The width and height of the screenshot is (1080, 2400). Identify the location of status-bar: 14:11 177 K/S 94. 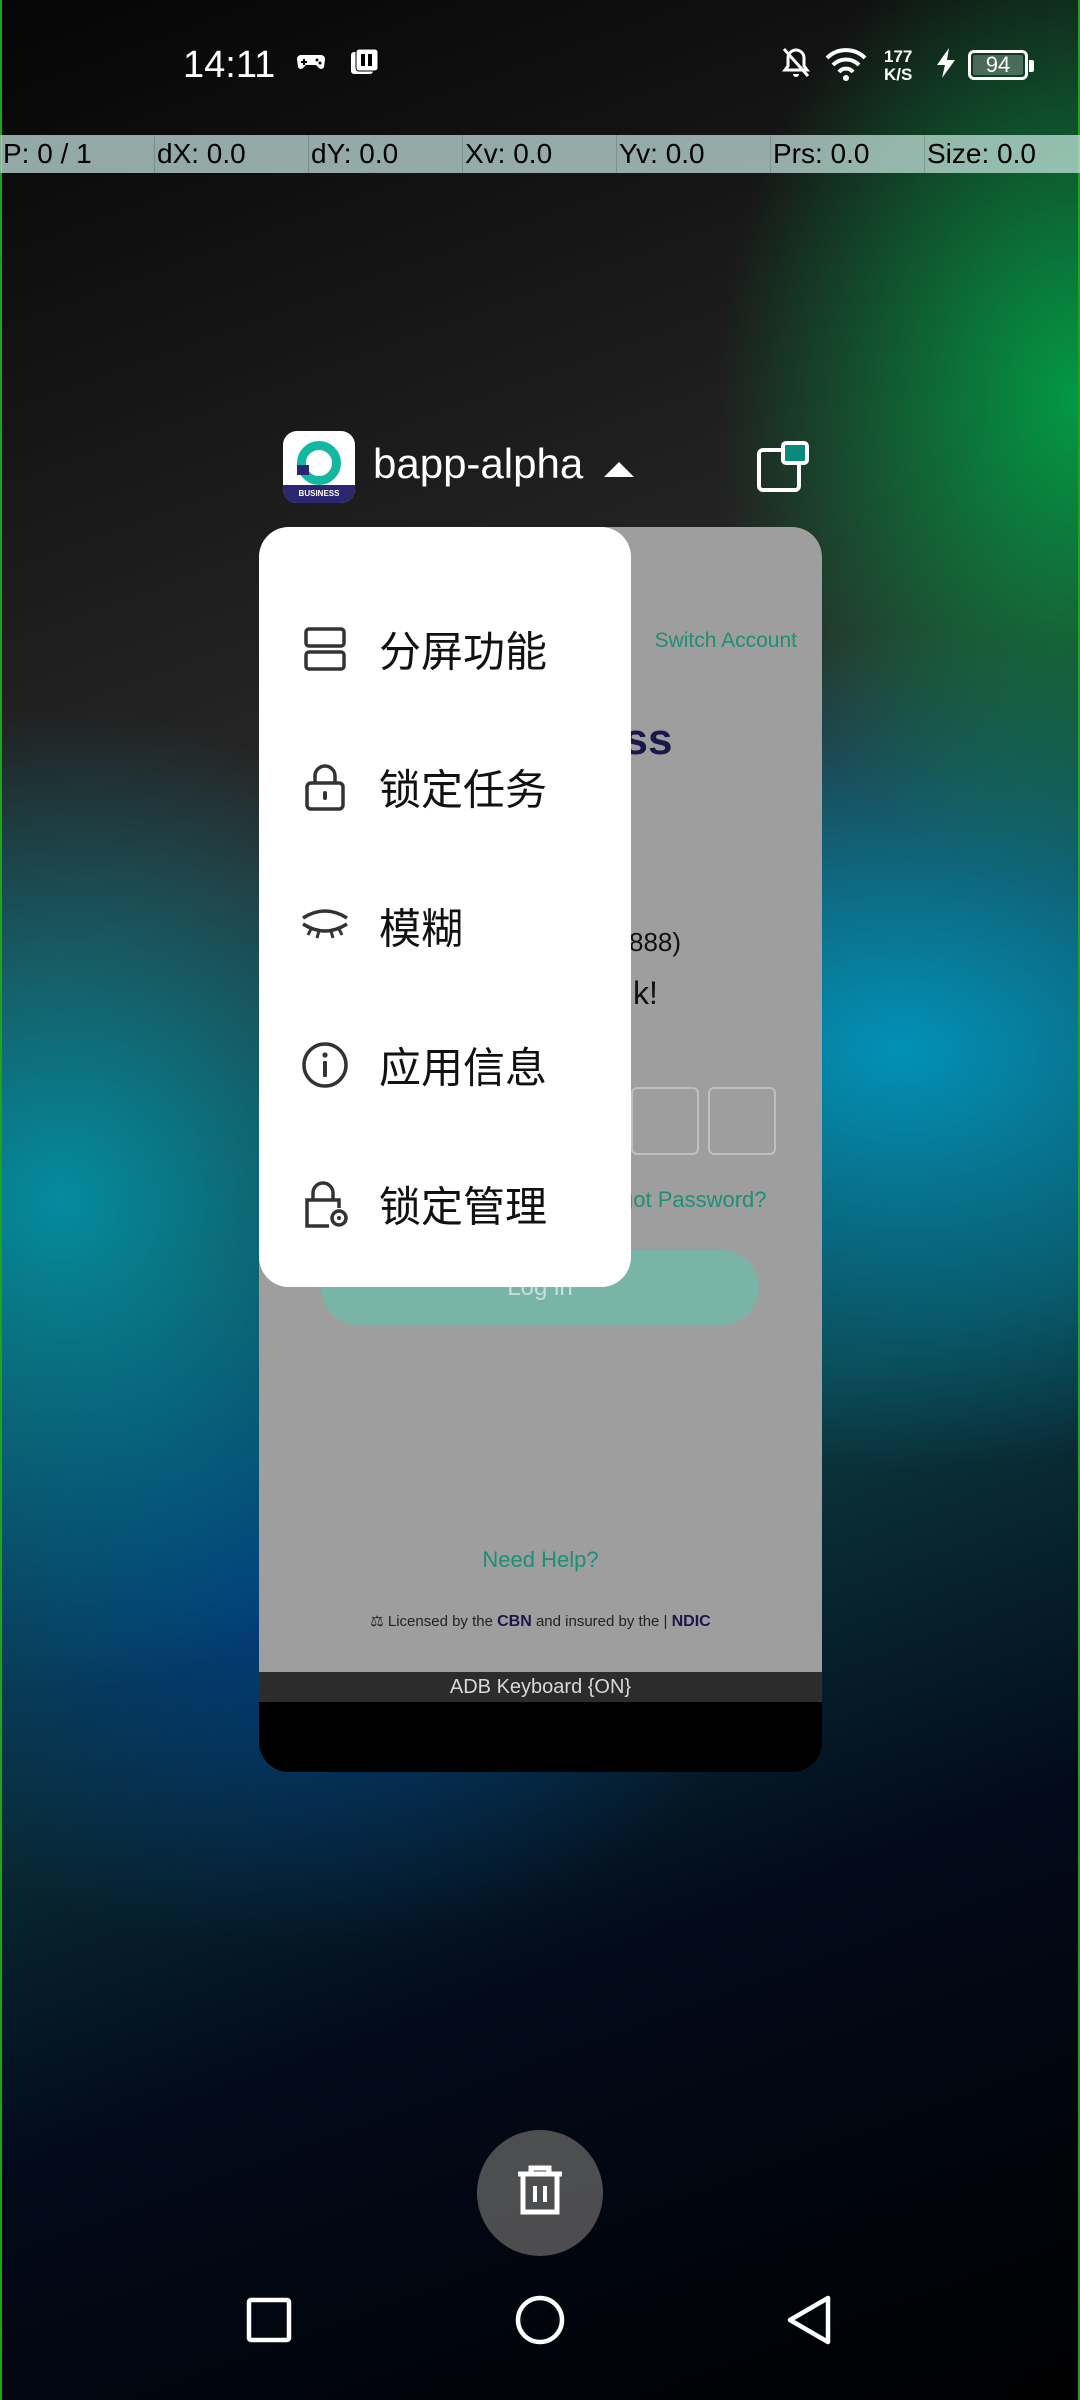
(540, 65).